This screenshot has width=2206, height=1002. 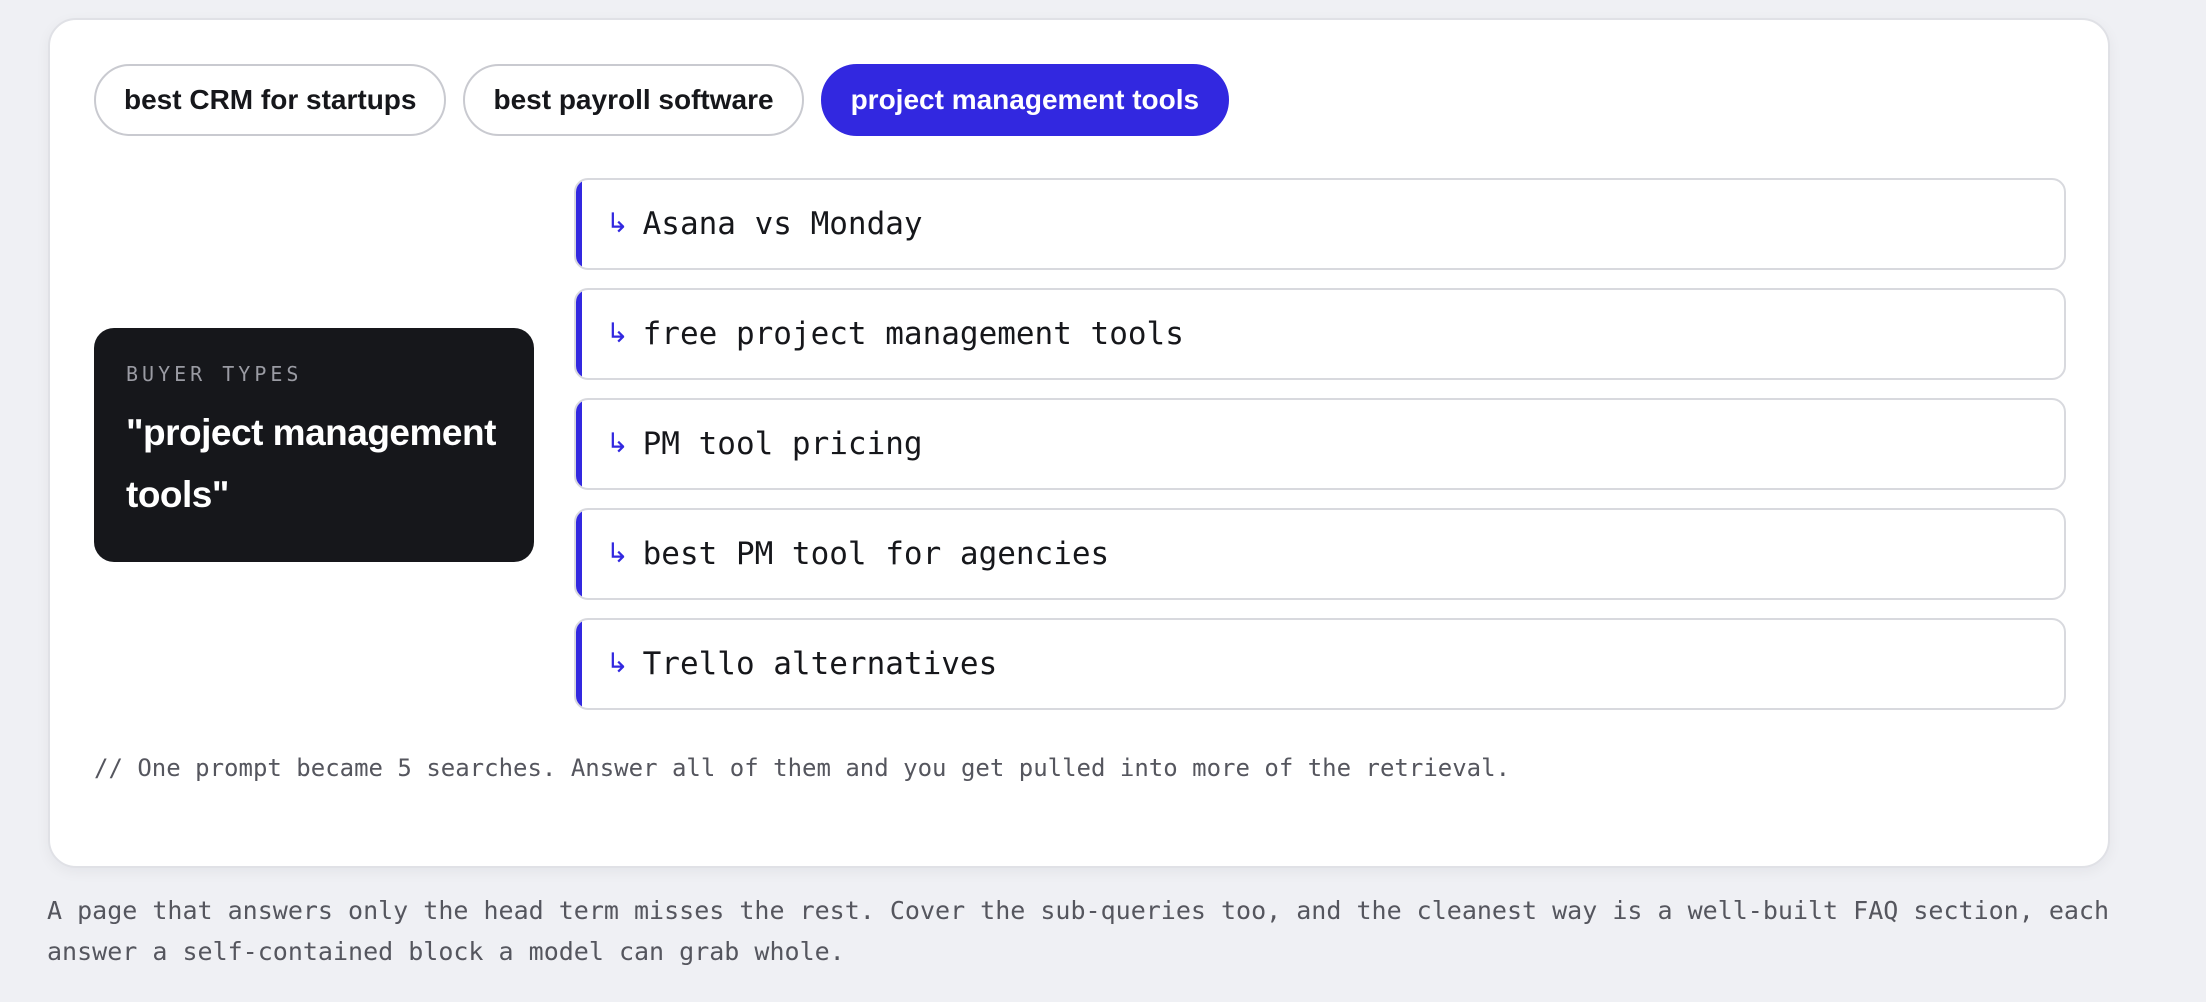 I want to click on subquery-text: best PM tool for agencies, so click(x=876, y=554).